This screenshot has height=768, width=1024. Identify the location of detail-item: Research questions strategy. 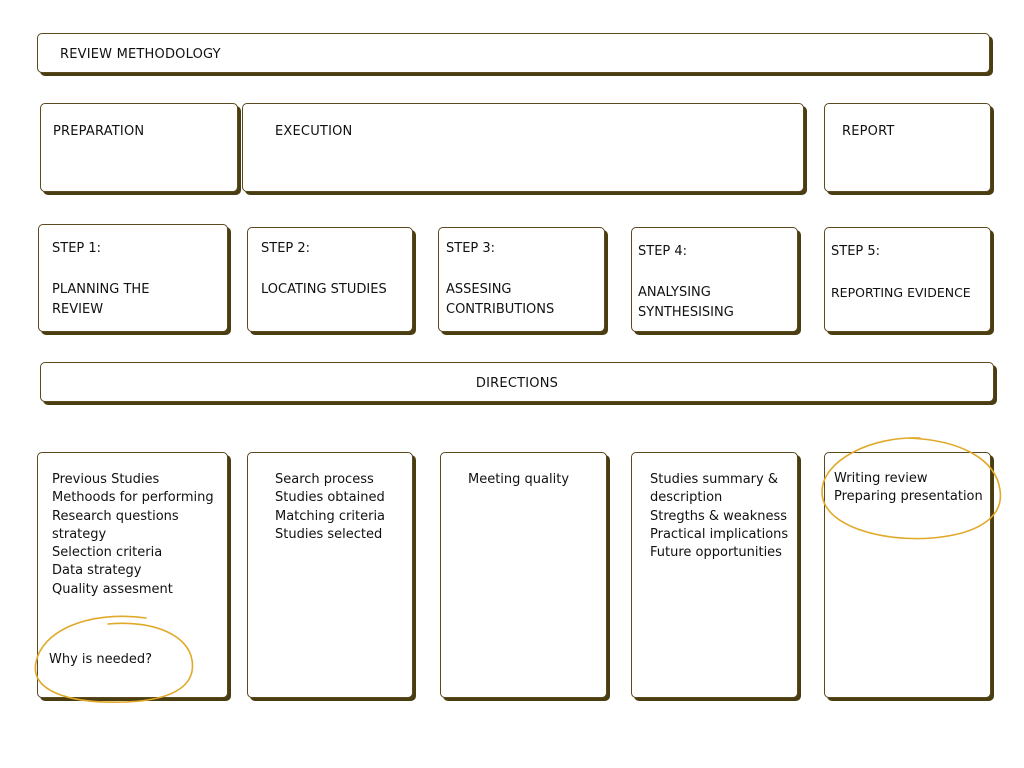
(115, 525).